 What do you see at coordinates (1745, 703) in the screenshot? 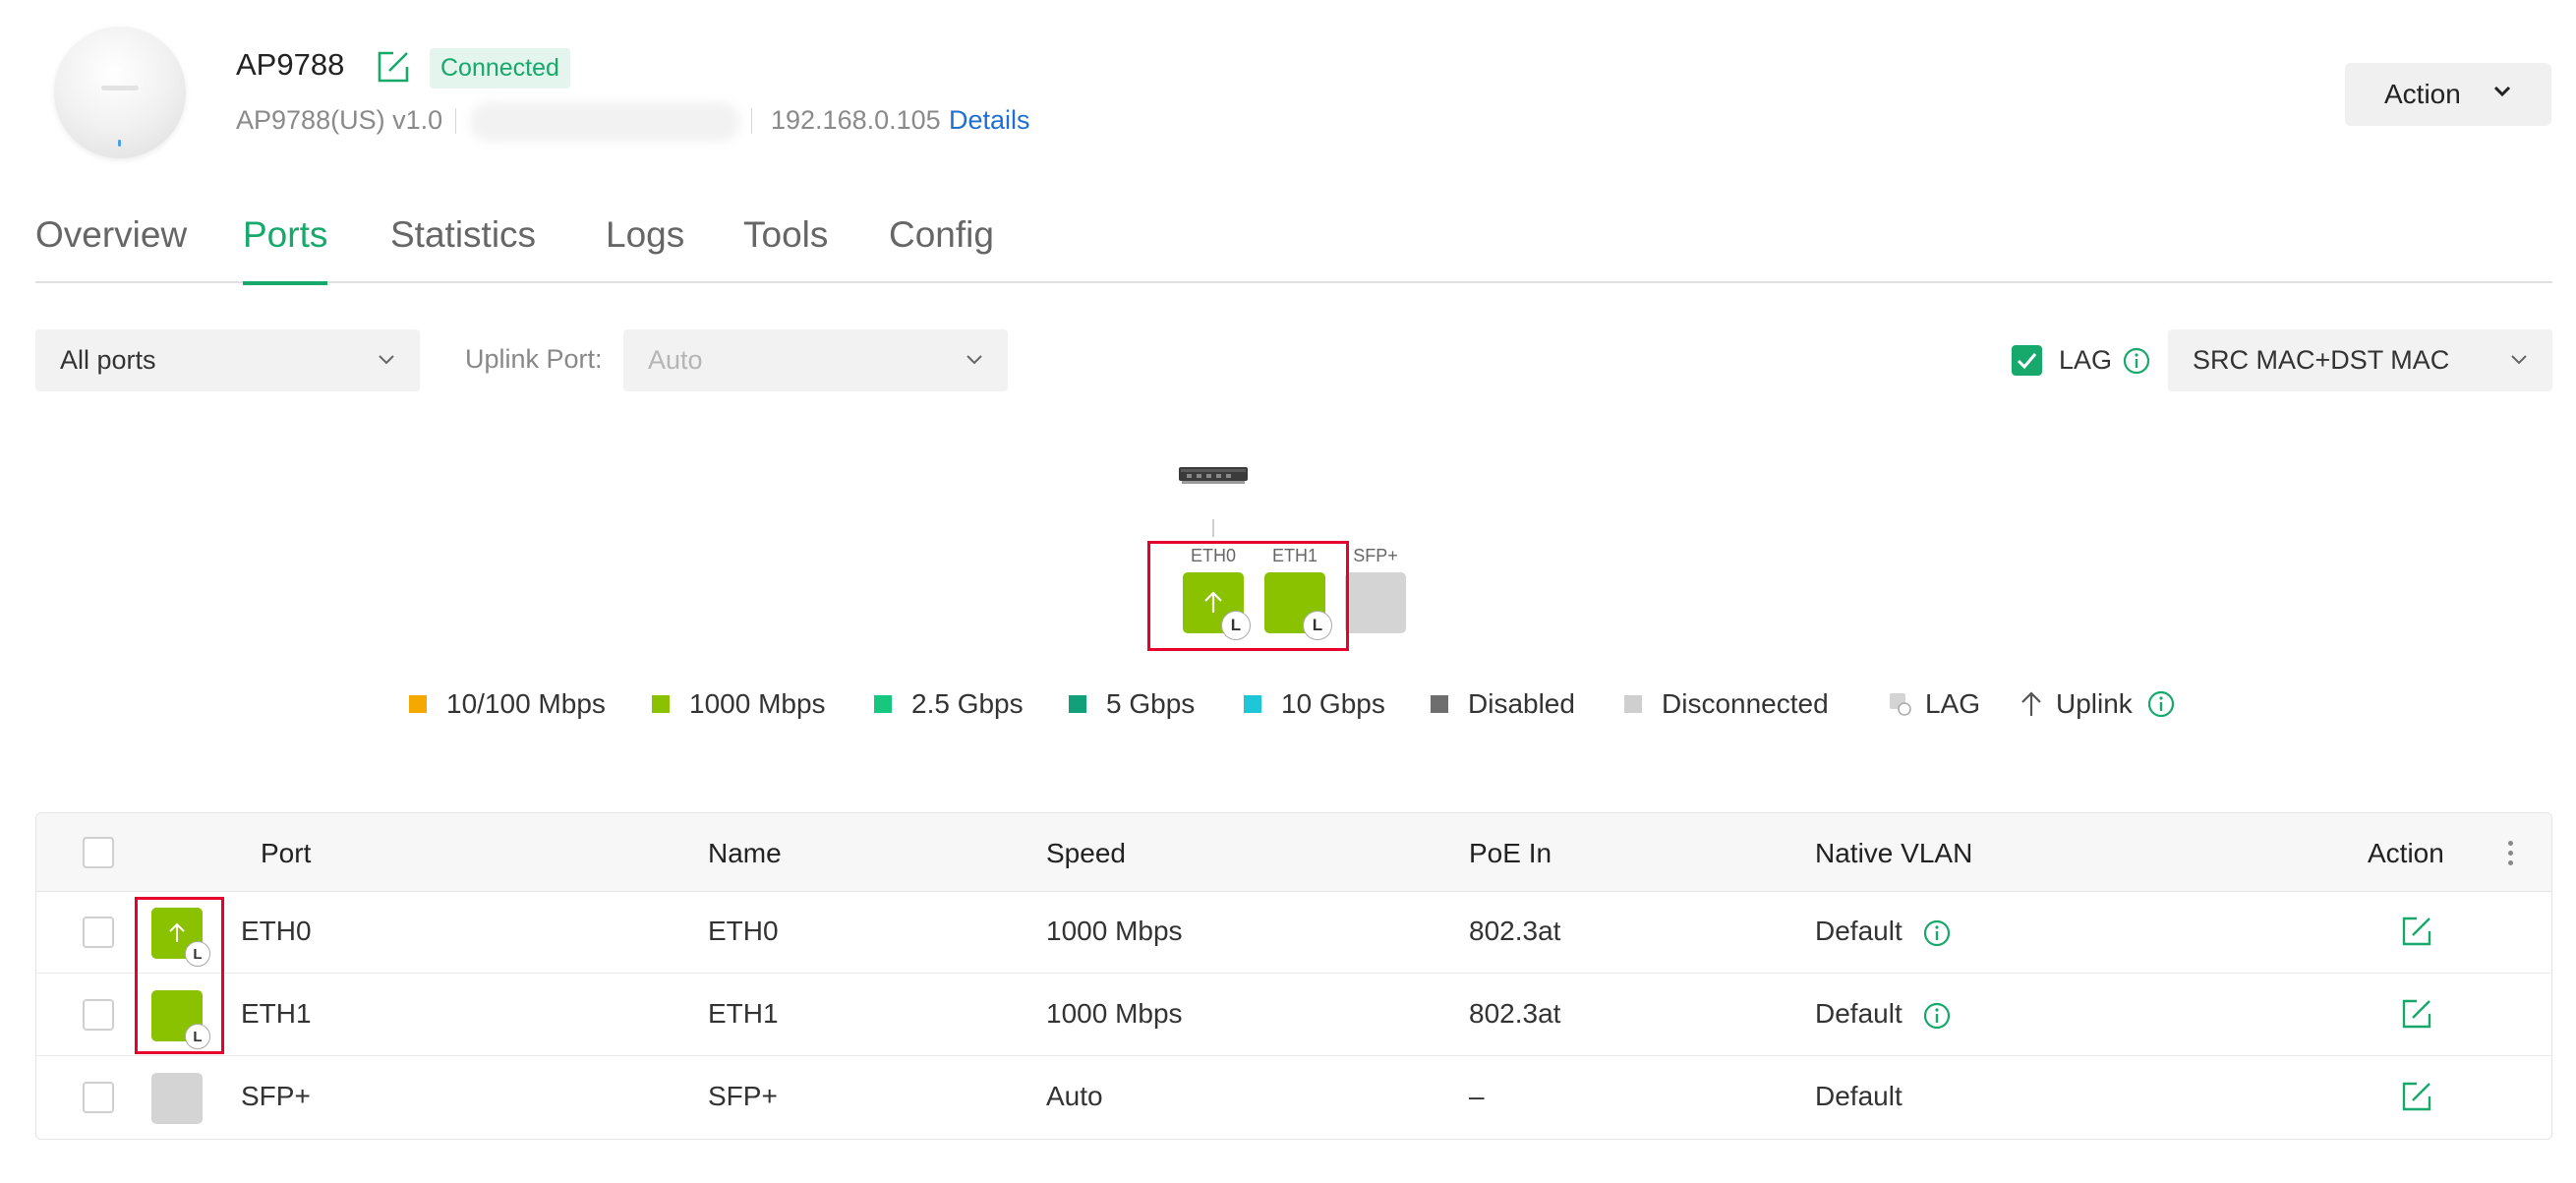
I see `legend-label: Disconnected` at bounding box center [1745, 703].